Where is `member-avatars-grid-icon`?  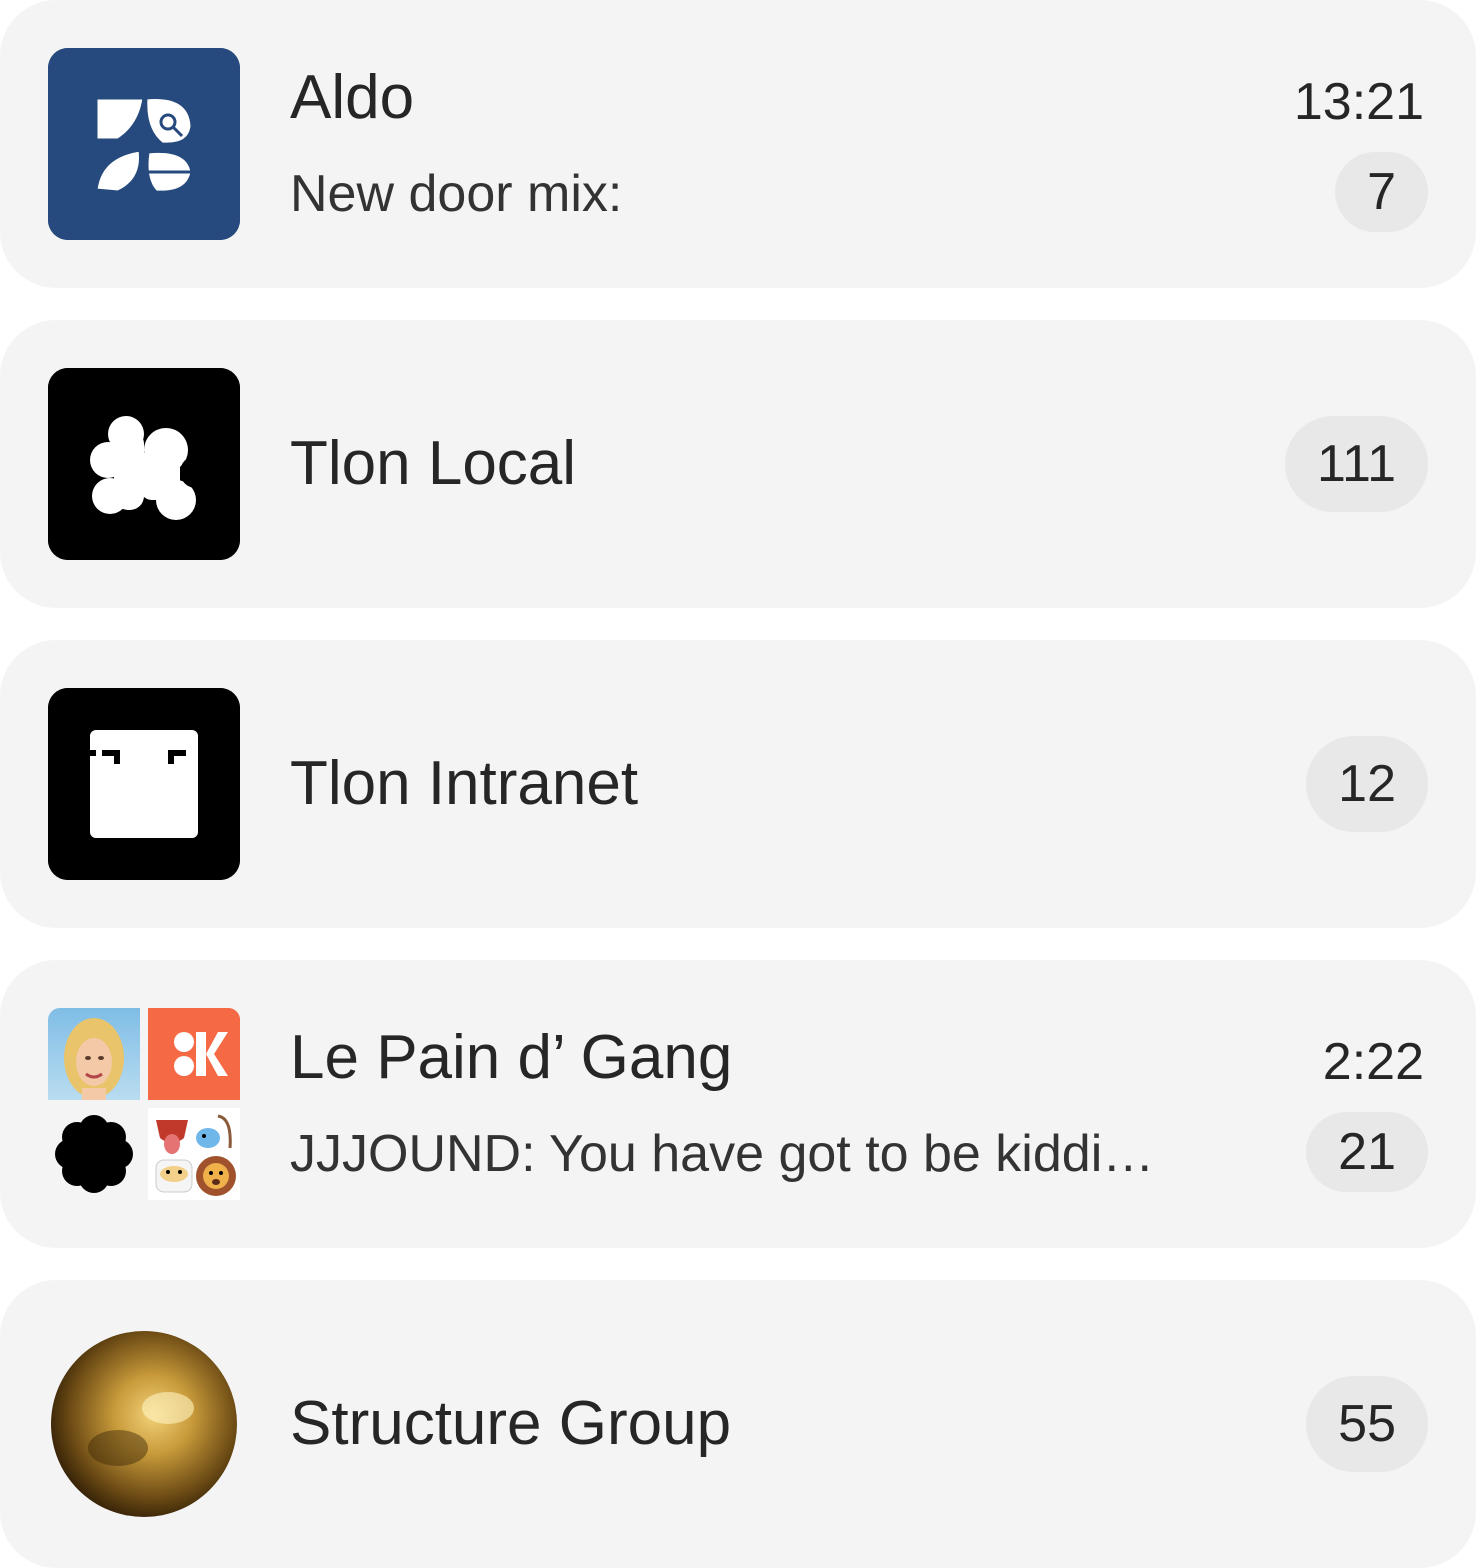
member-avatars-grid-icon is located at coordinates (144, 1104).